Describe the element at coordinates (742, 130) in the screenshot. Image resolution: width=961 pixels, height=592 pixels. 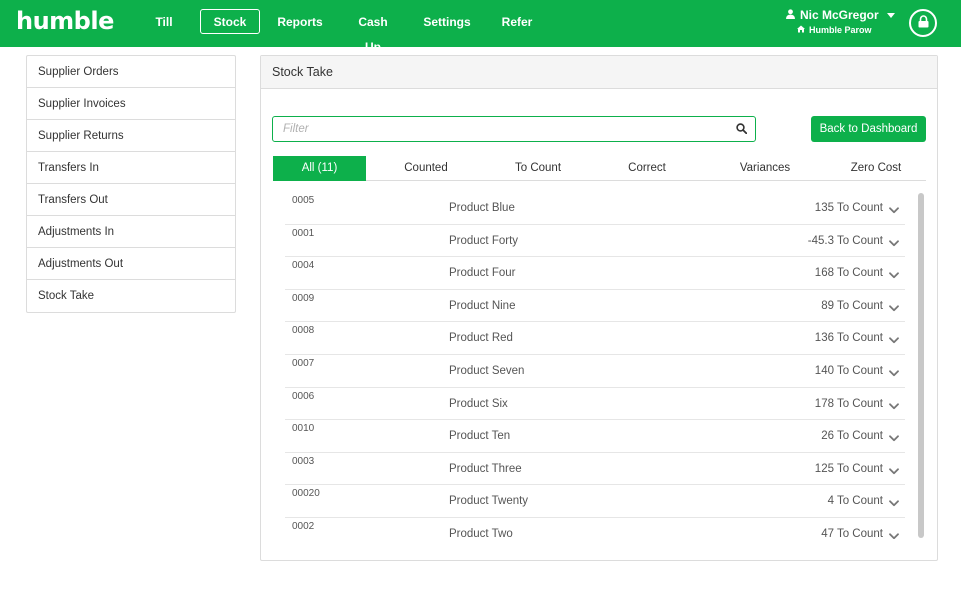
I see `search-icon` at that location.